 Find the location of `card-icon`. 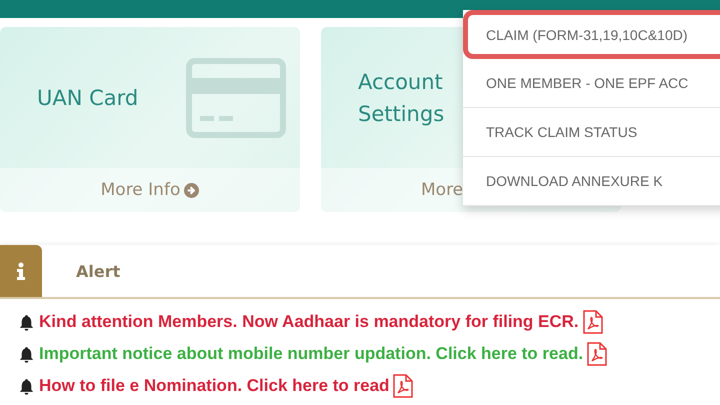

card-icon is located at coordinates (236, 98).